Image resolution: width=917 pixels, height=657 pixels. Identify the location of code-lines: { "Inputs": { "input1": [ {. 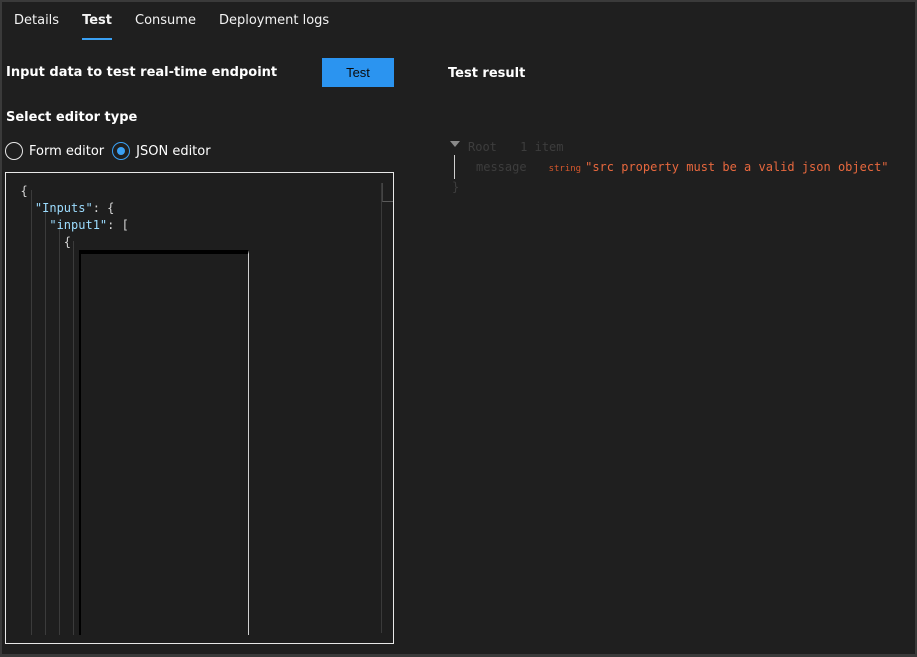
(67, 217).